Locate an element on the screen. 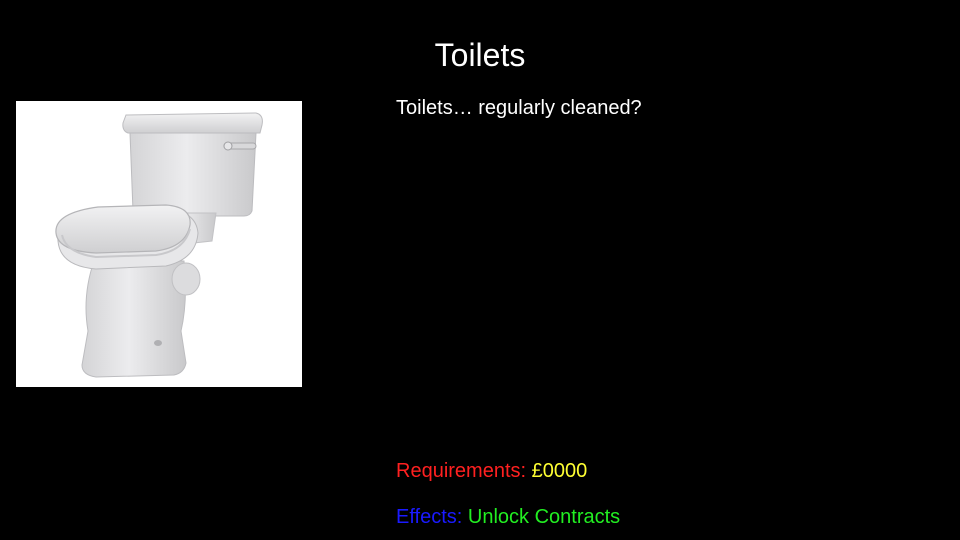 The height and width of the screenshot is (540, 960). requirements-line: Requirements: £0000 is located at coordinates (491, 471).